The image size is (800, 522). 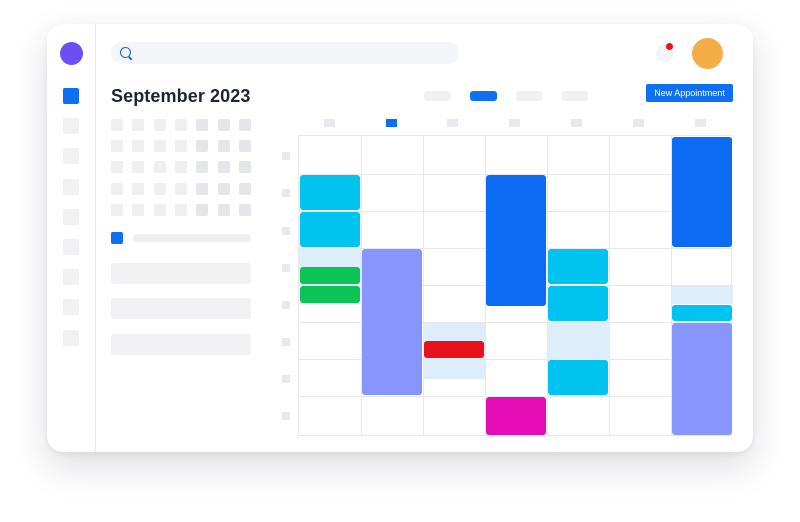 I want to click on sidebar, so click(x=71, y=238).